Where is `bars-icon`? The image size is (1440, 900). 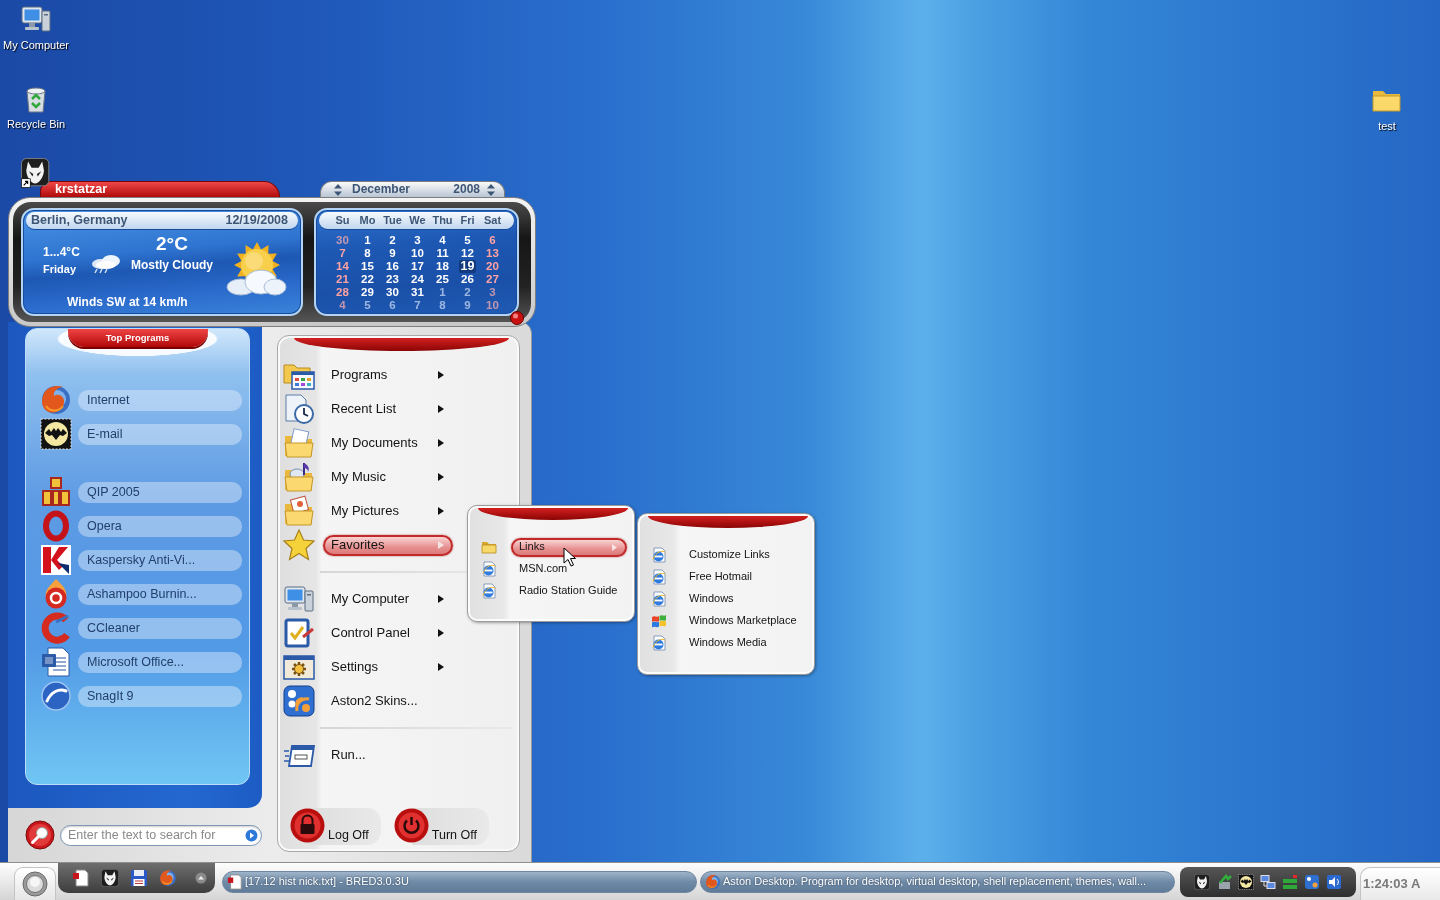
bars-icon is located at coordinates (1290, 881).